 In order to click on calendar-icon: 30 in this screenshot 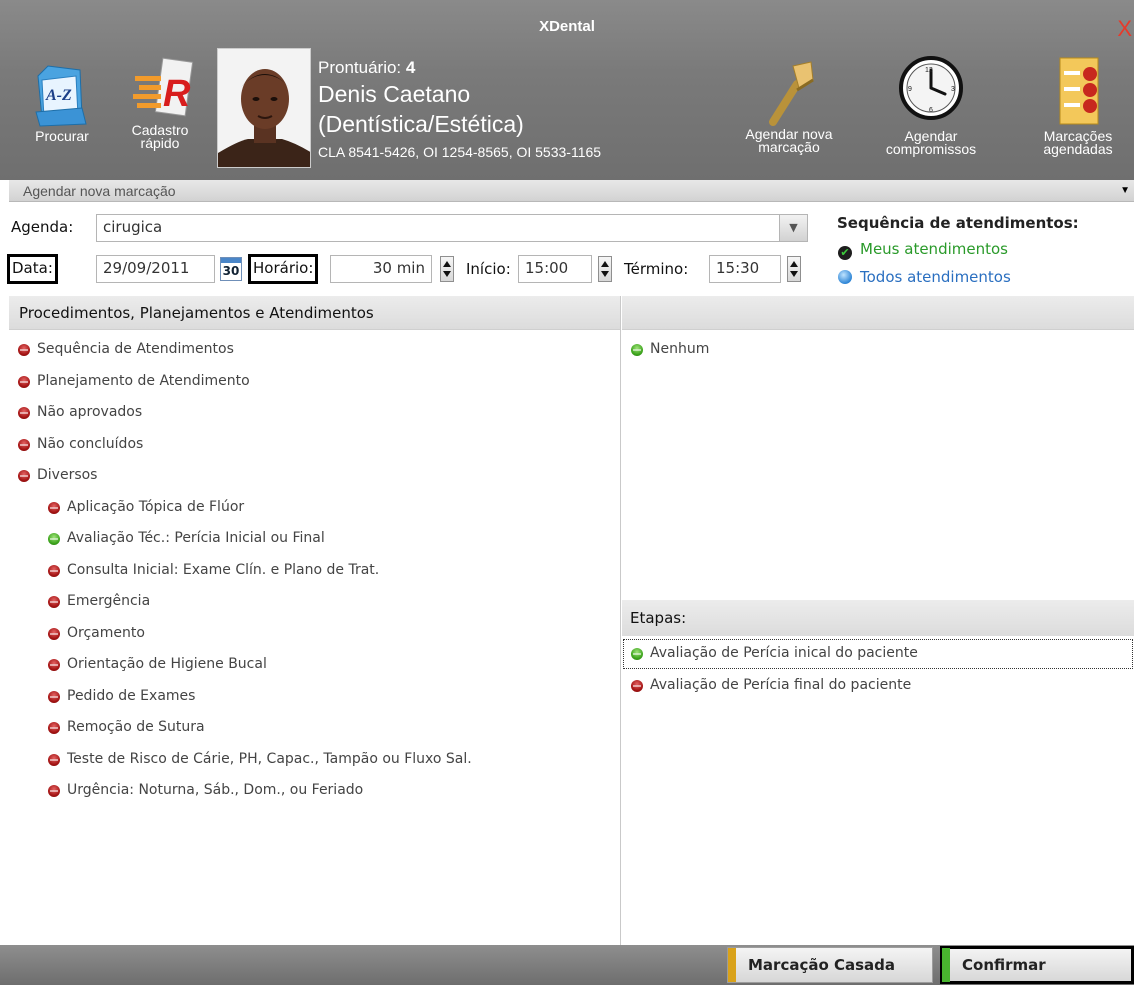, I will do `click(231, 269)`.